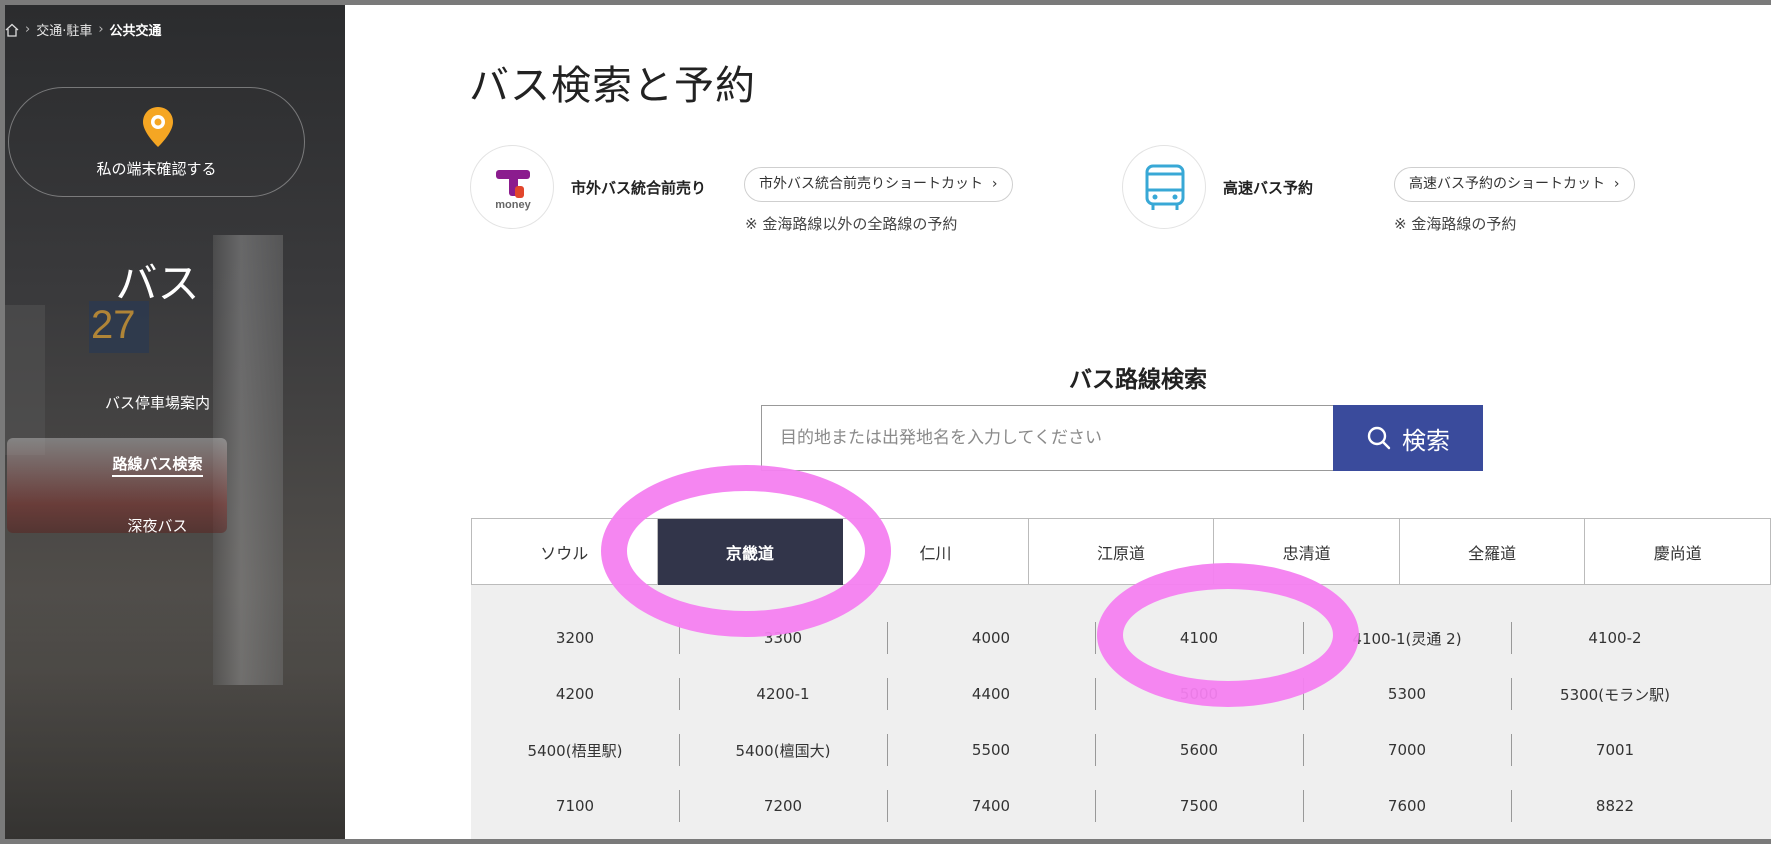 This screenshot has width=1771, height=844. Describe the element at coordinates (157, 283) in the screenshot. I see `sidebar-title: バス` at that location.